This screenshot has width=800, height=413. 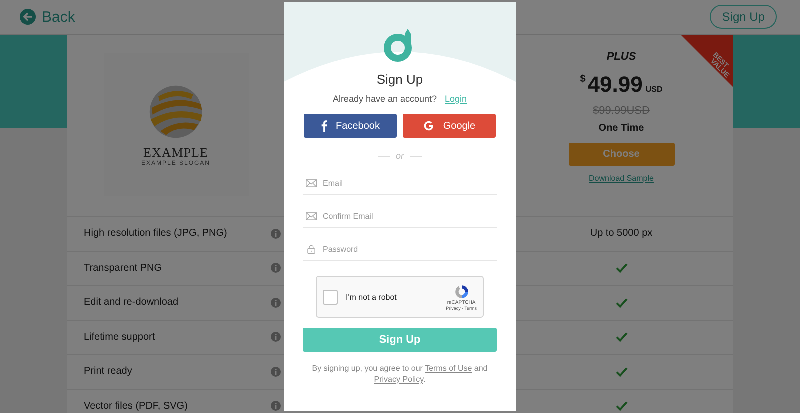 What do you see at coordinates (449, 126) in the screenshot?
I see `google-button: Google` at bounding box center [449, 126].